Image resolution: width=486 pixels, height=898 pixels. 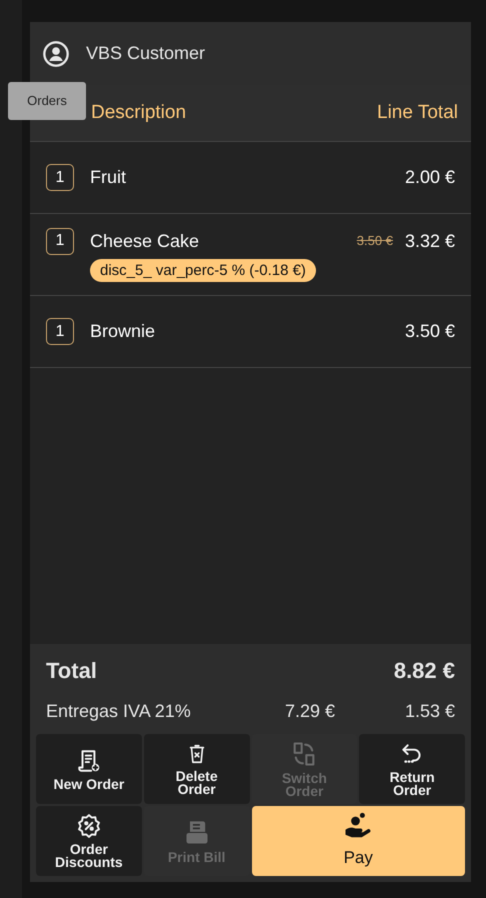 I want to click on item-name: Cheese Cake, so click(x=145, y=241).